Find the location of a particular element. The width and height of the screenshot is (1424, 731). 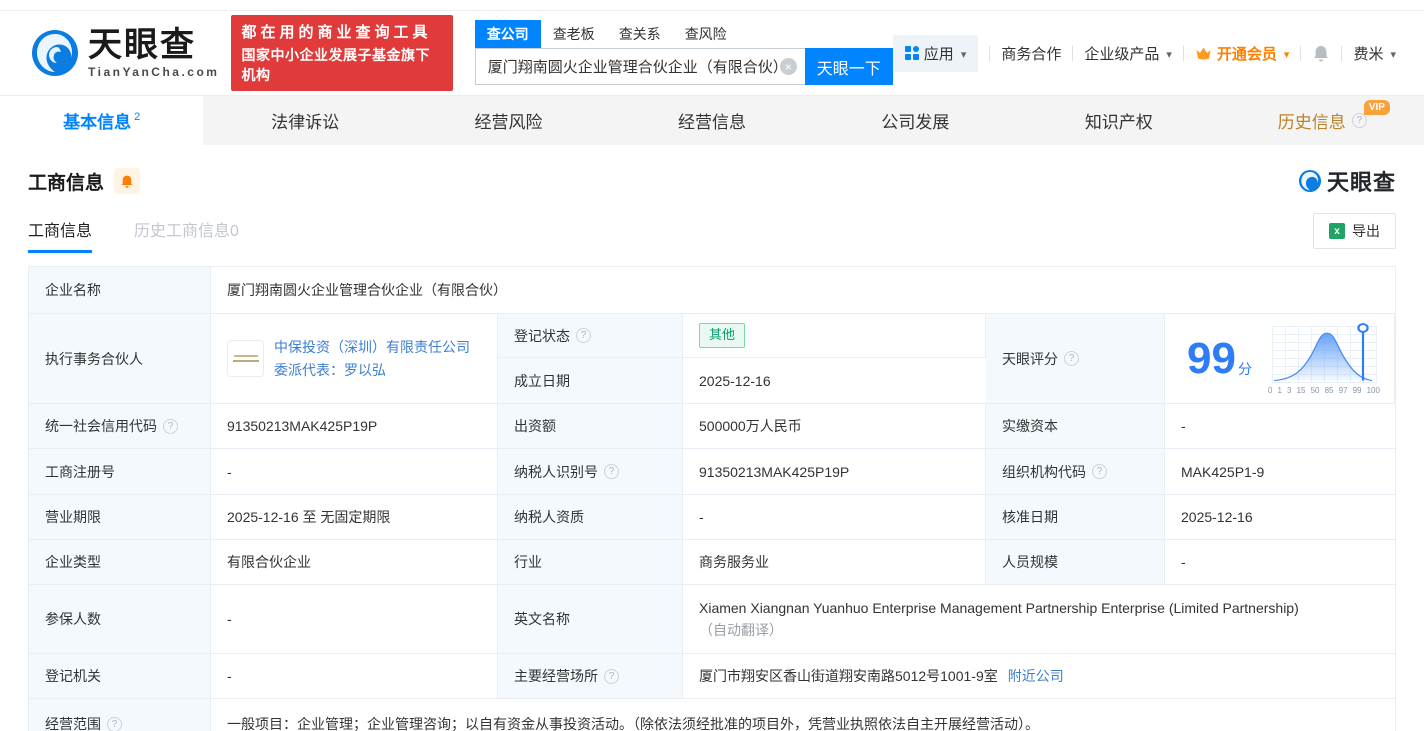

search-block: 查公司 查老板 查关系 查风险 天眼一下 is located at coordinates (683, 52).